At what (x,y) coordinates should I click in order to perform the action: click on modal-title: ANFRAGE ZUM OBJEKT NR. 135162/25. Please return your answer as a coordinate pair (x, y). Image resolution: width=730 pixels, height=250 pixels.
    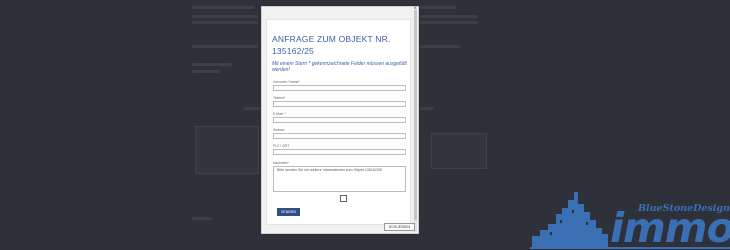
    Looking at the image, I should click on (331, 45).